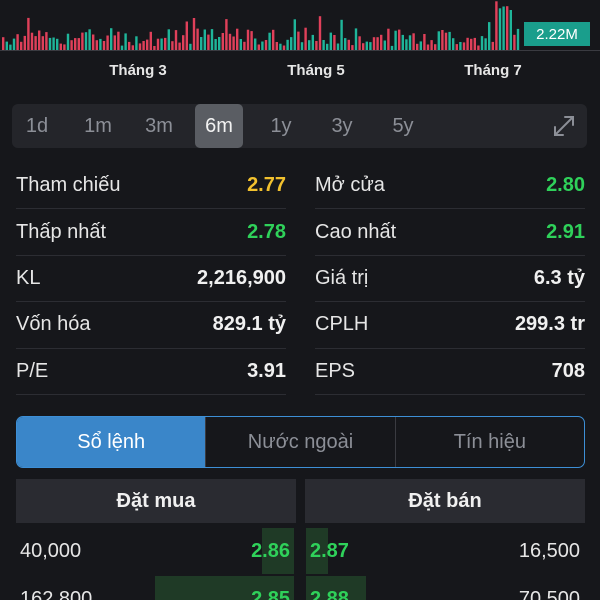 The height and width of the screenshot is (600, 600). I want to click on expand-icon, so click(564, 126).